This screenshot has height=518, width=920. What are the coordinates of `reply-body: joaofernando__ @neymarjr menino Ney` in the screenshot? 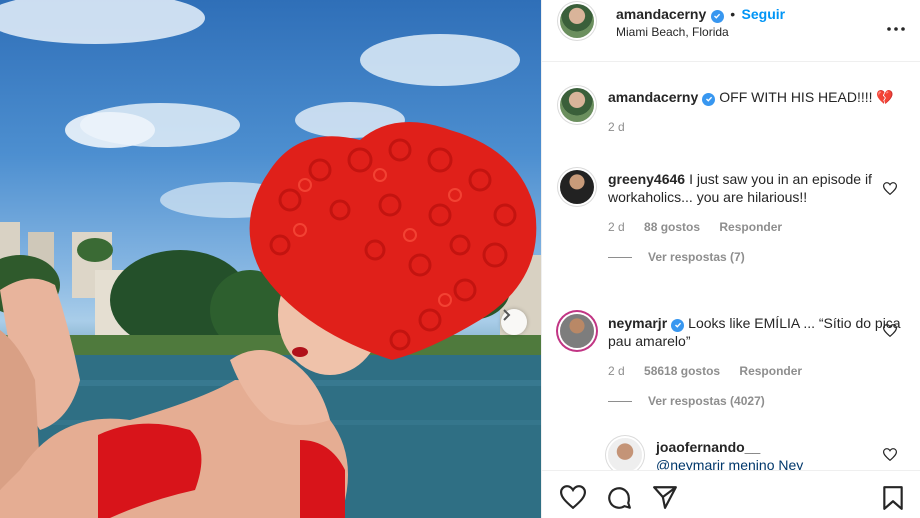 It's located at (778, 454).